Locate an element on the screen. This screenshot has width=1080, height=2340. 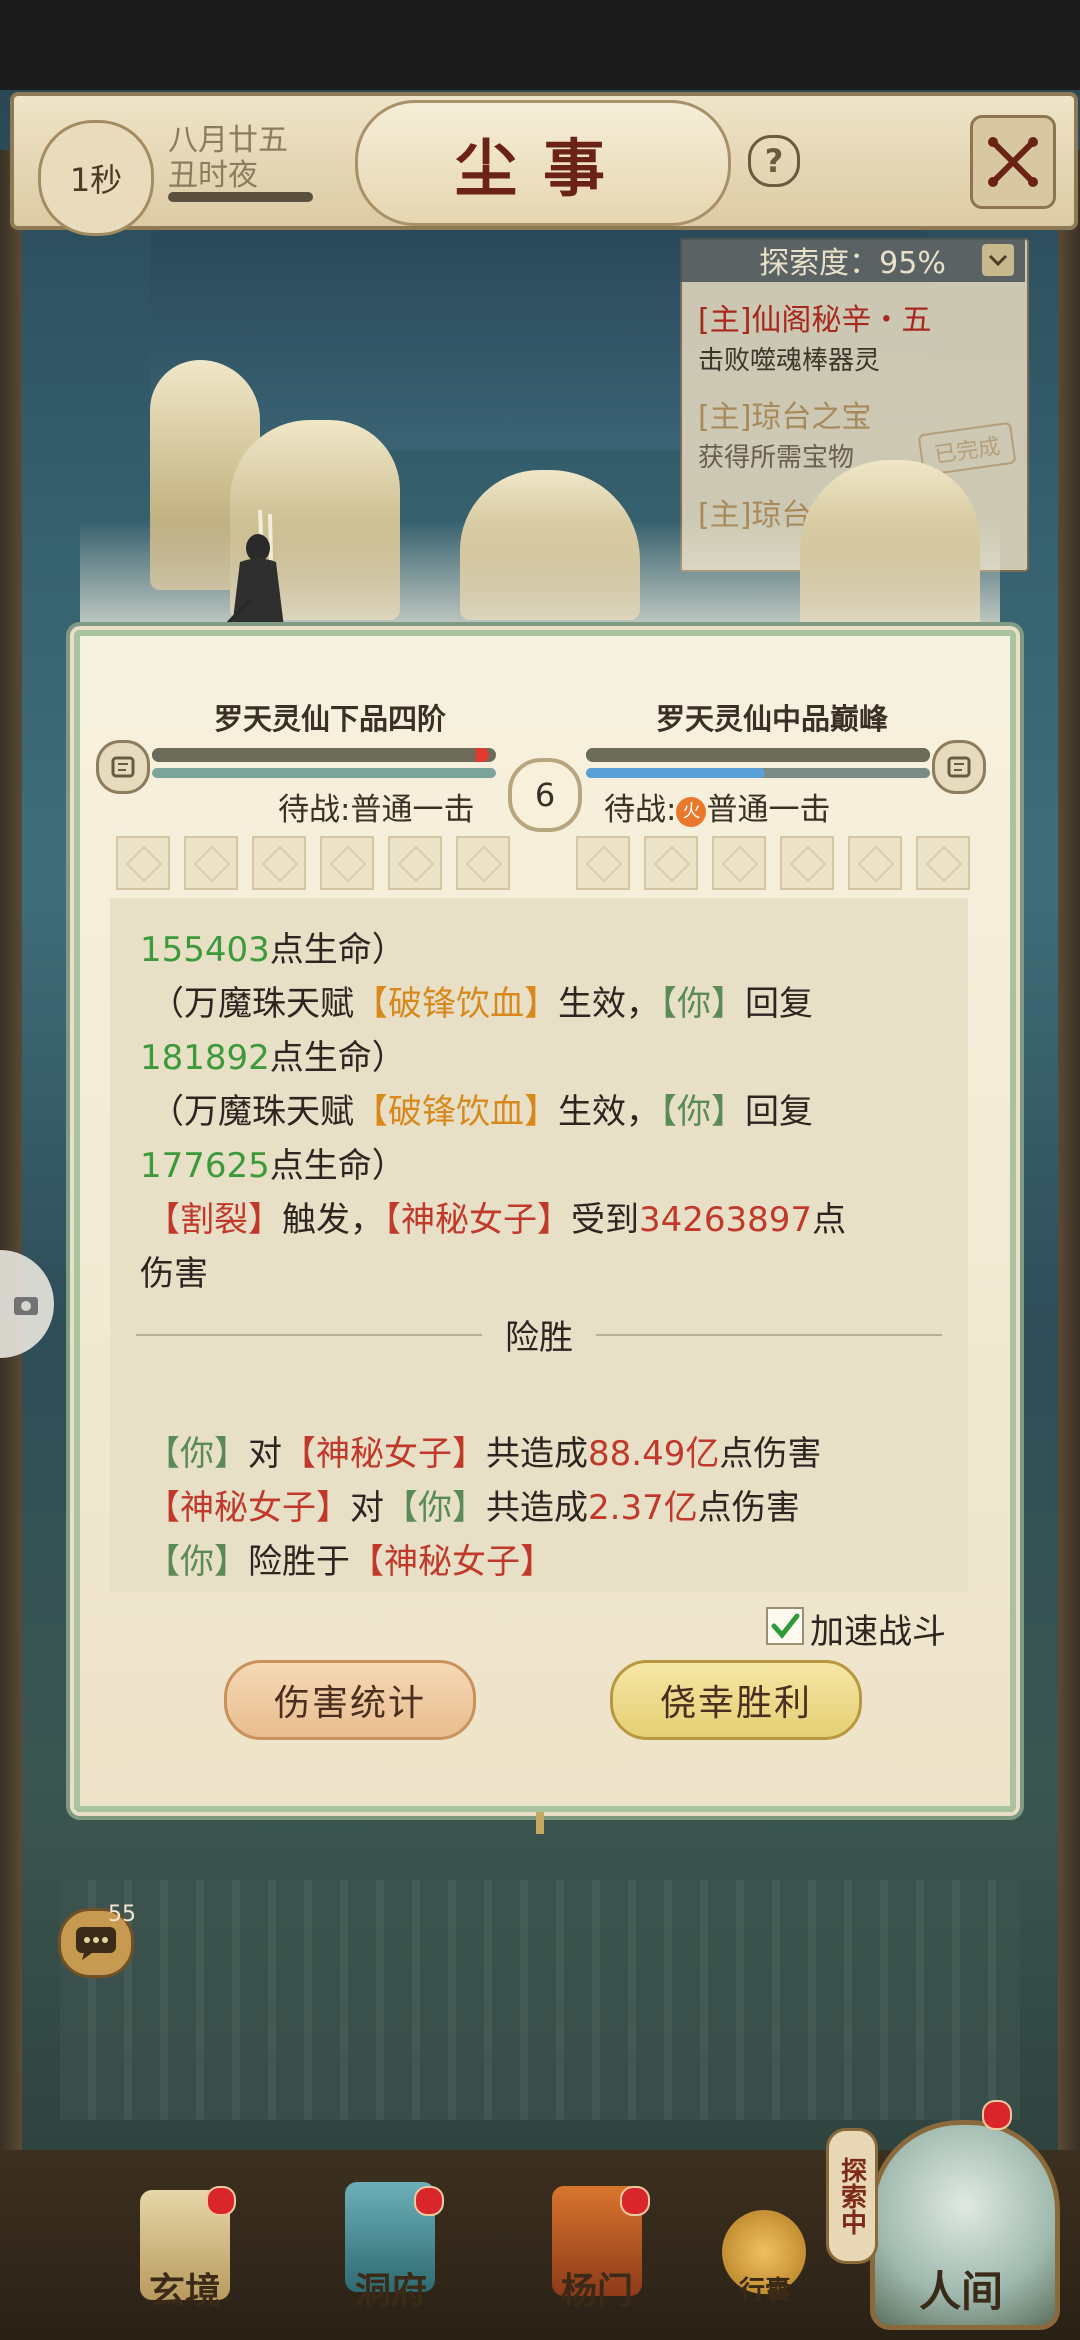
player-status: 待战:普通一击 is located at coordinates (376, 806).